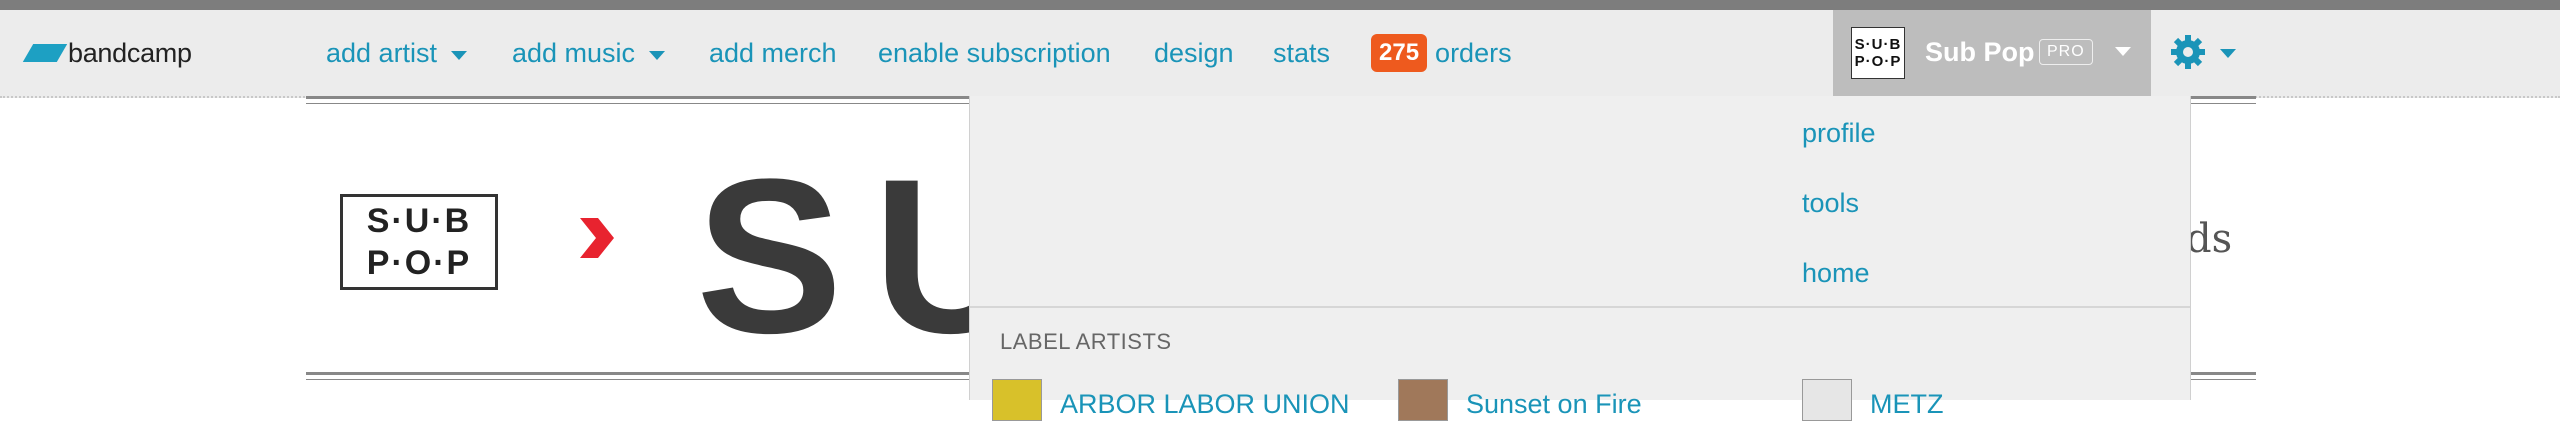  I want to click on logo-line: P·O·P, so click(419, 263).